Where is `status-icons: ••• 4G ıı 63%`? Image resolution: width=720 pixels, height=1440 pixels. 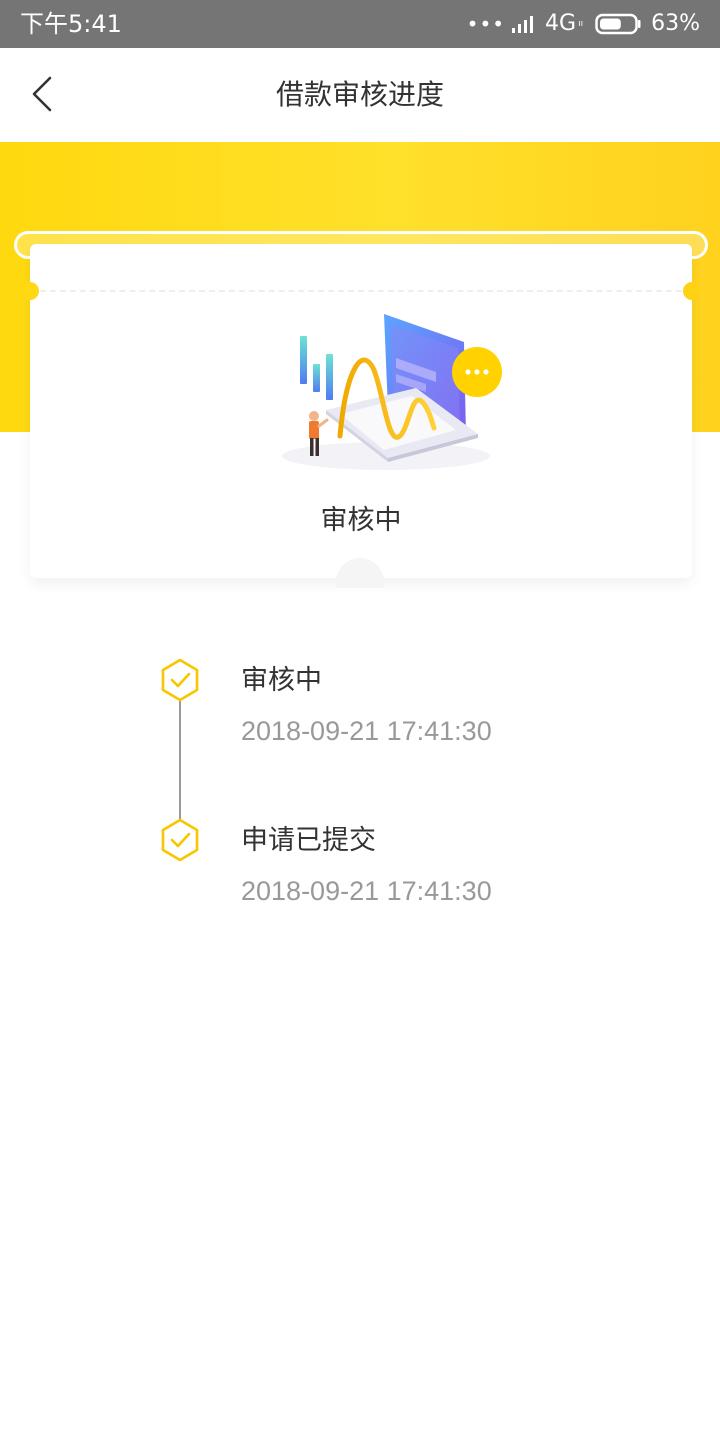
status-icons: ••• 4G ıı 63% is located at coordinates (583, 24).